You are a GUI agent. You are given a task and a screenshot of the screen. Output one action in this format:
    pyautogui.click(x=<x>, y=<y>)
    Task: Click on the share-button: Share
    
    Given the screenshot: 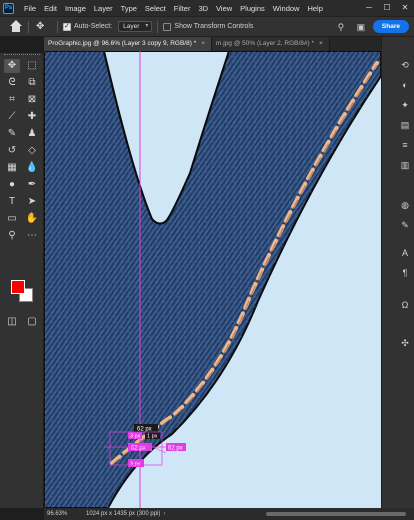 What is the action you would take?
    pyautogui.click(x=390, y=26)
    